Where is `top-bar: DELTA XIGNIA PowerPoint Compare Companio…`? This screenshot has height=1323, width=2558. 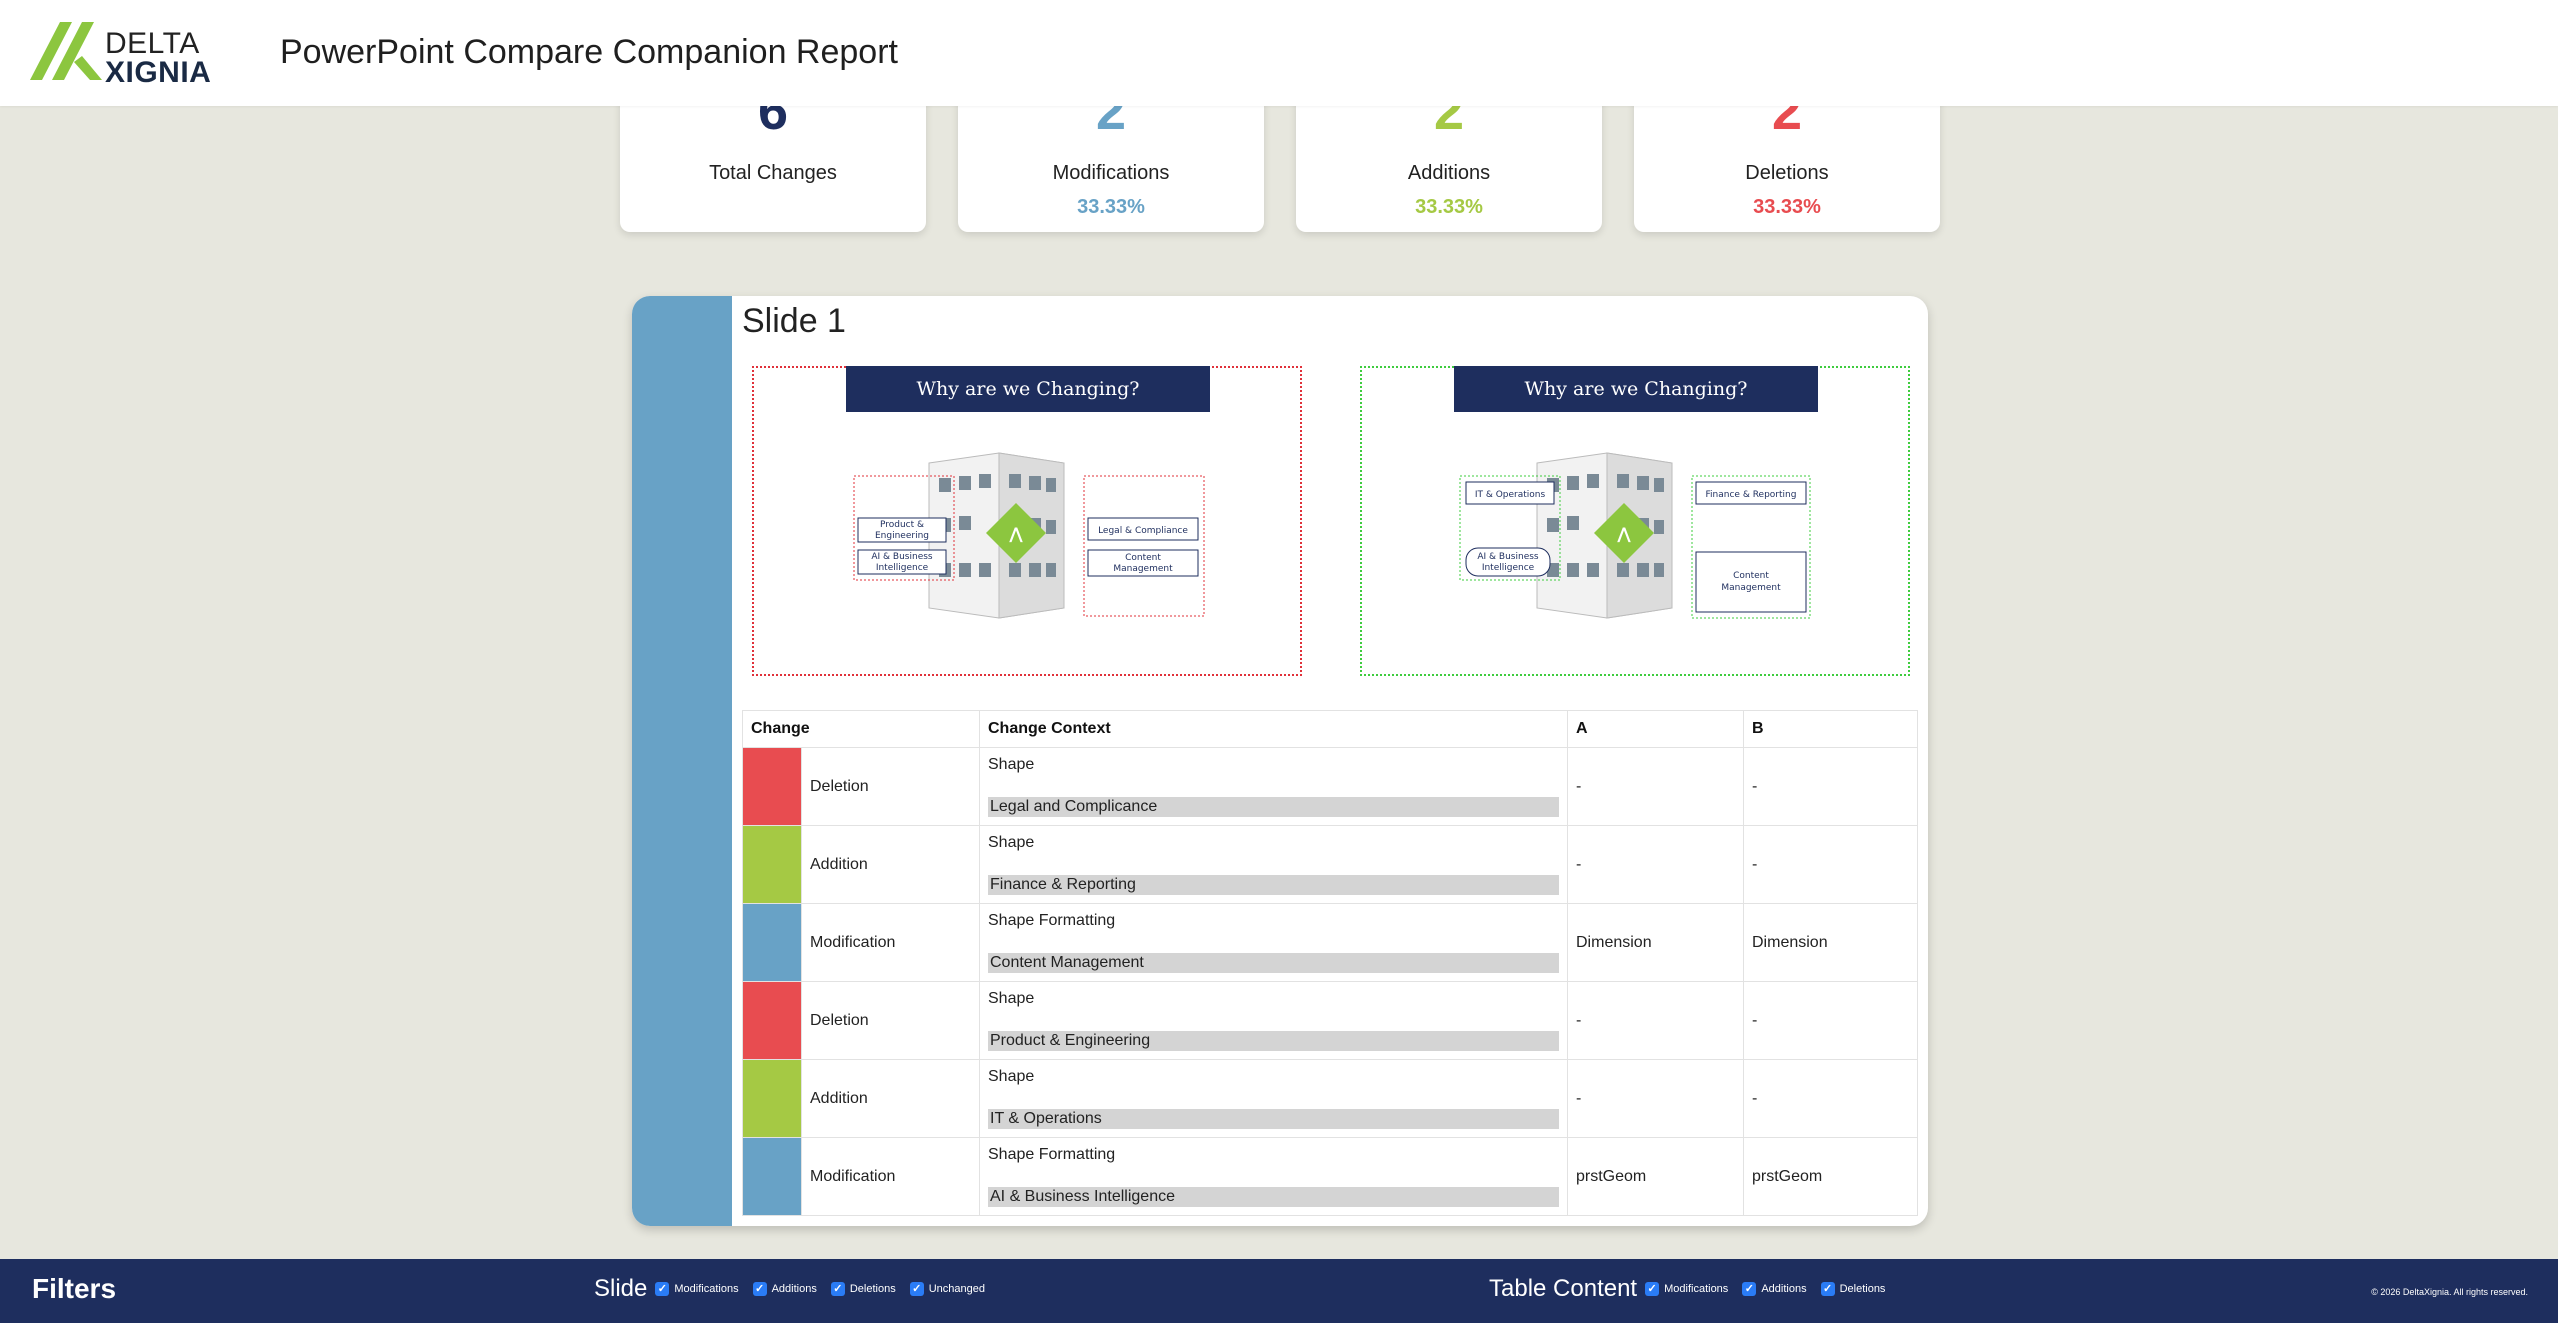
top-bar: DELTA XIGNIA PowerPoint Compare Companio… is located at coordinates (1279, 53).